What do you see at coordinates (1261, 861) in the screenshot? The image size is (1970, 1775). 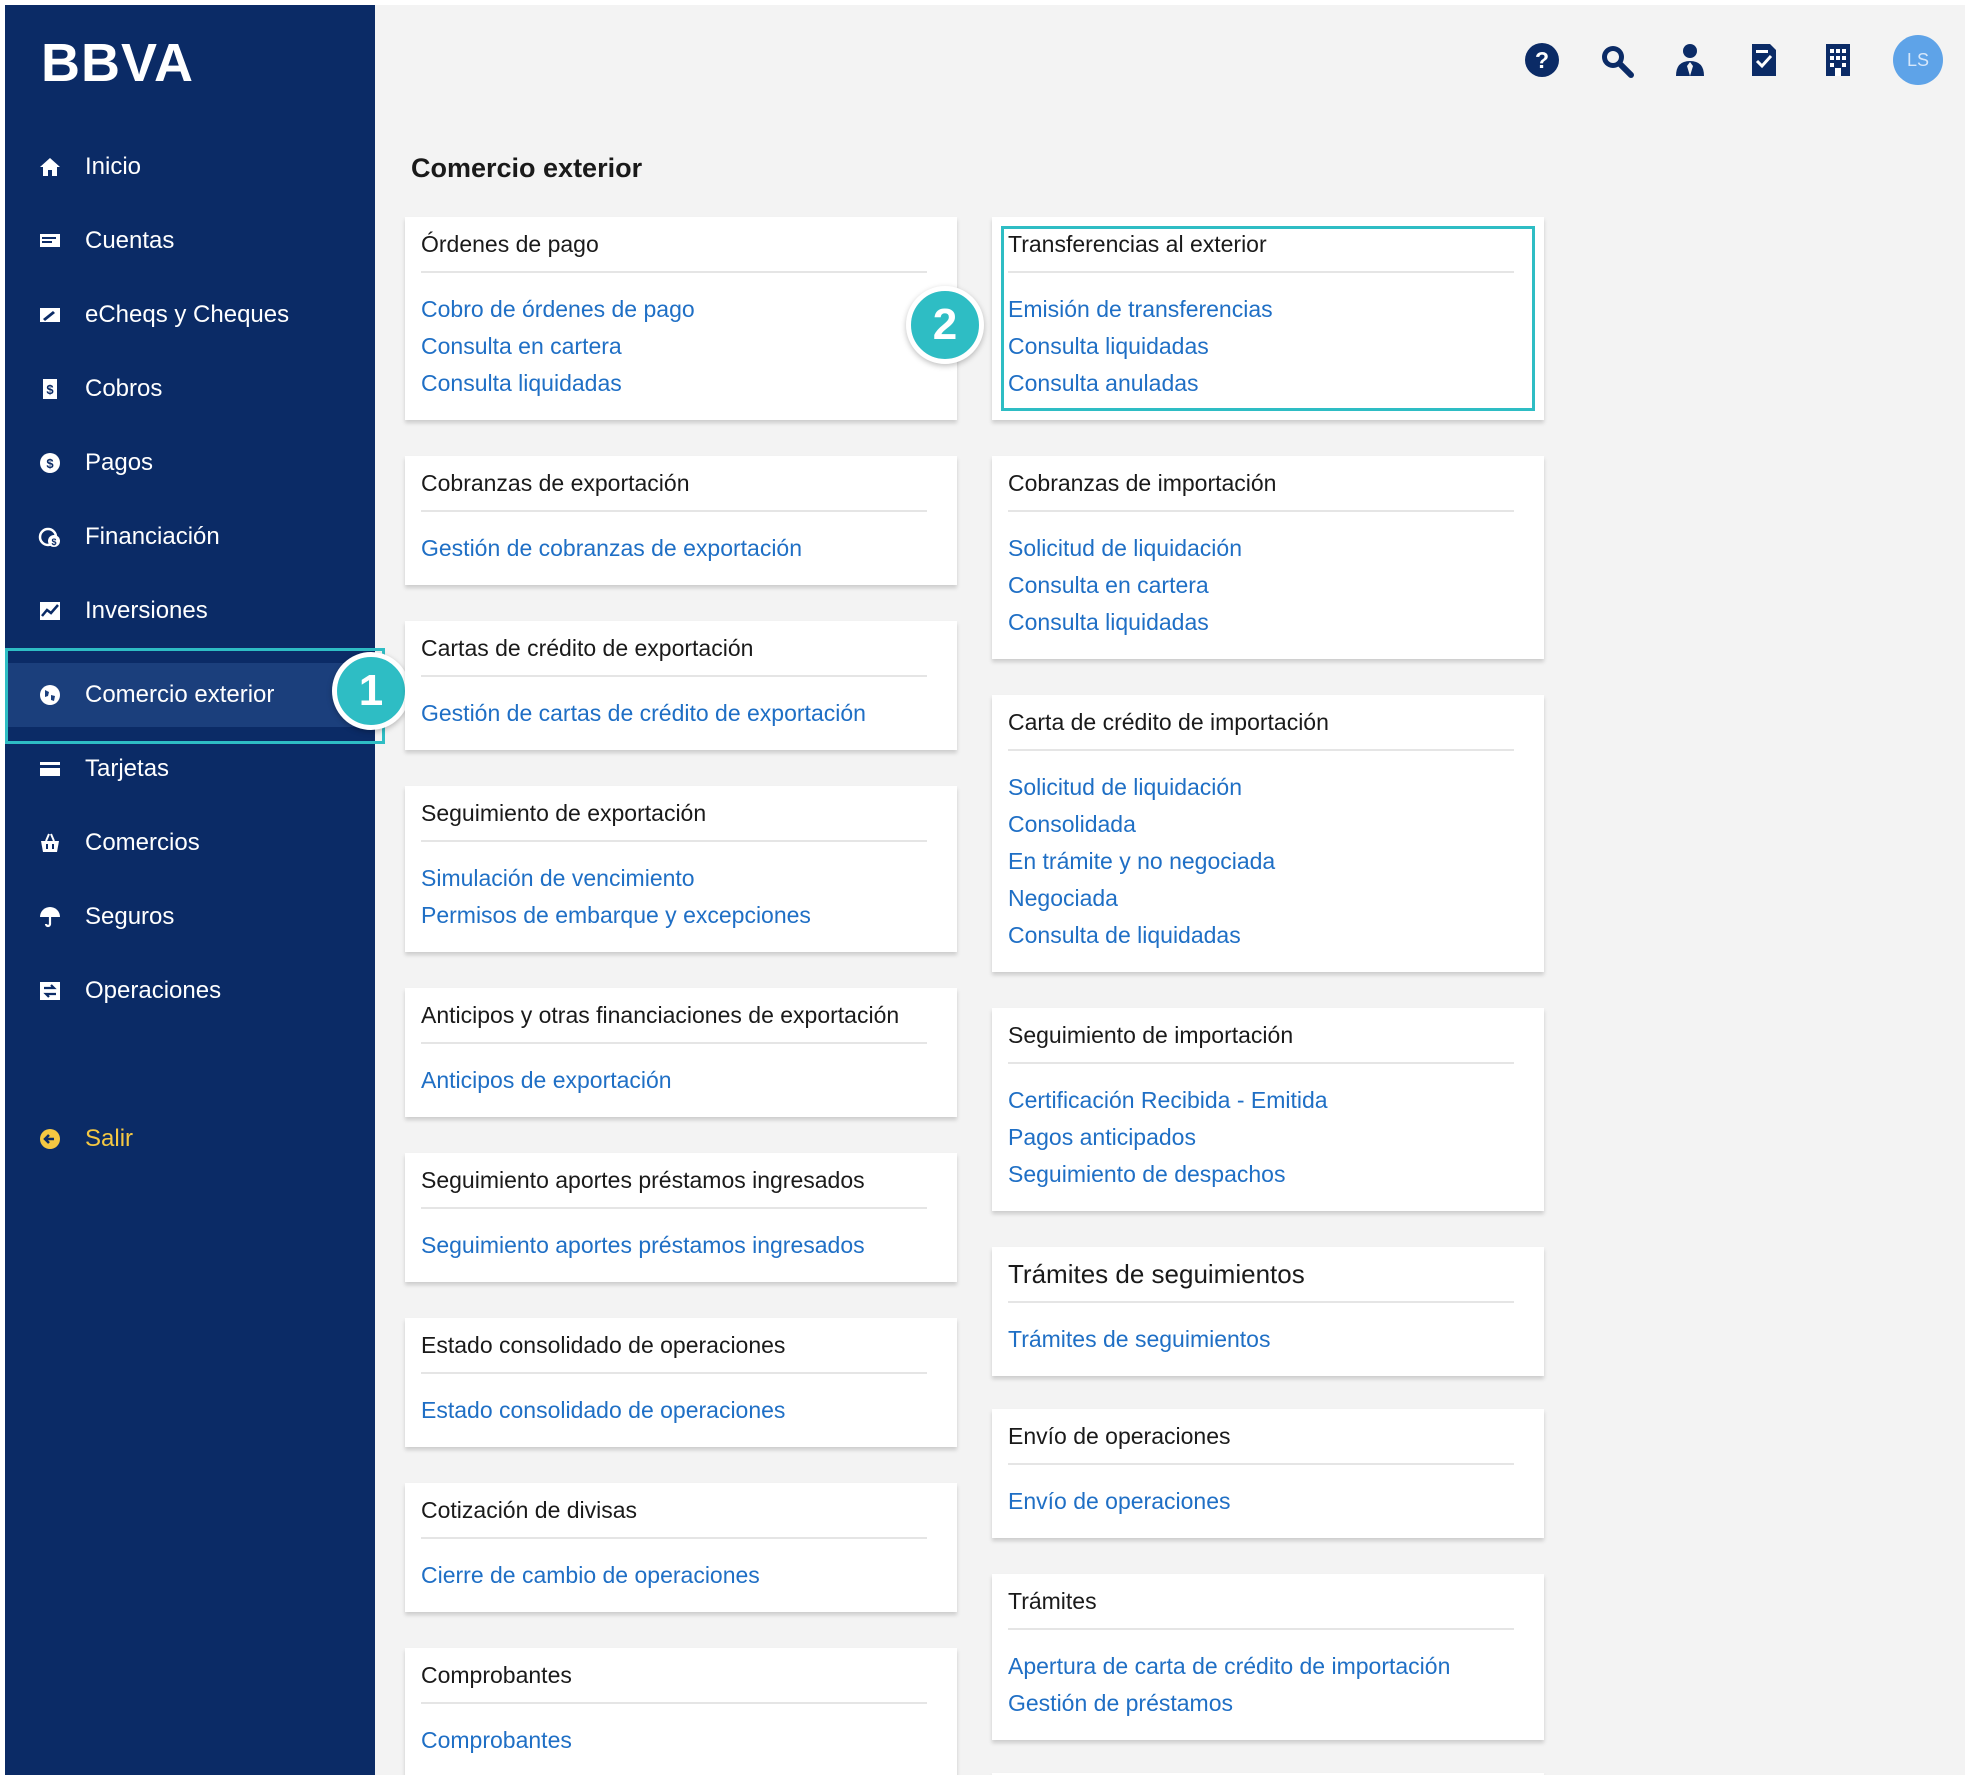 I see `link-en-tramite: En trámite y no negociada` at bounding box center [1261, 861].